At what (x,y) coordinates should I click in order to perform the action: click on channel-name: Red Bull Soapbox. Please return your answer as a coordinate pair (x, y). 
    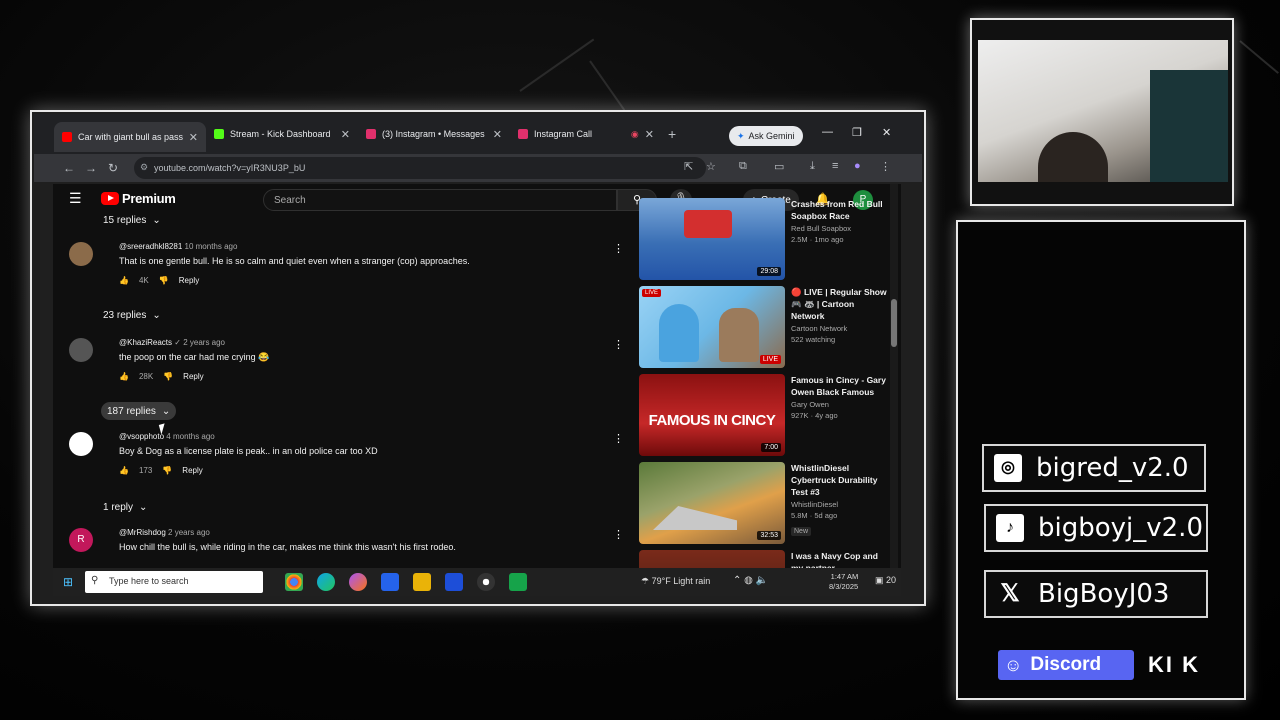
    Looking at the image, I should click on (839, 228).